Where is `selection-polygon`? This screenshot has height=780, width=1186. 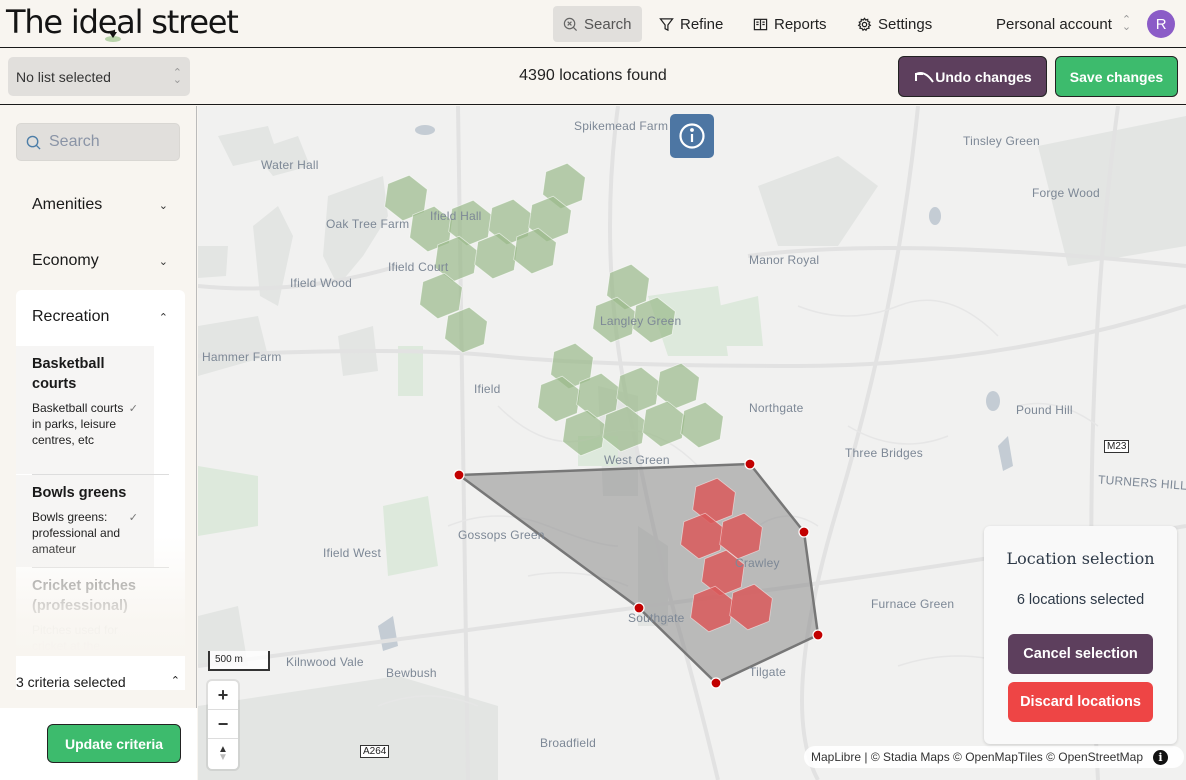
selection-polygon is located at coordinates (637, 573).